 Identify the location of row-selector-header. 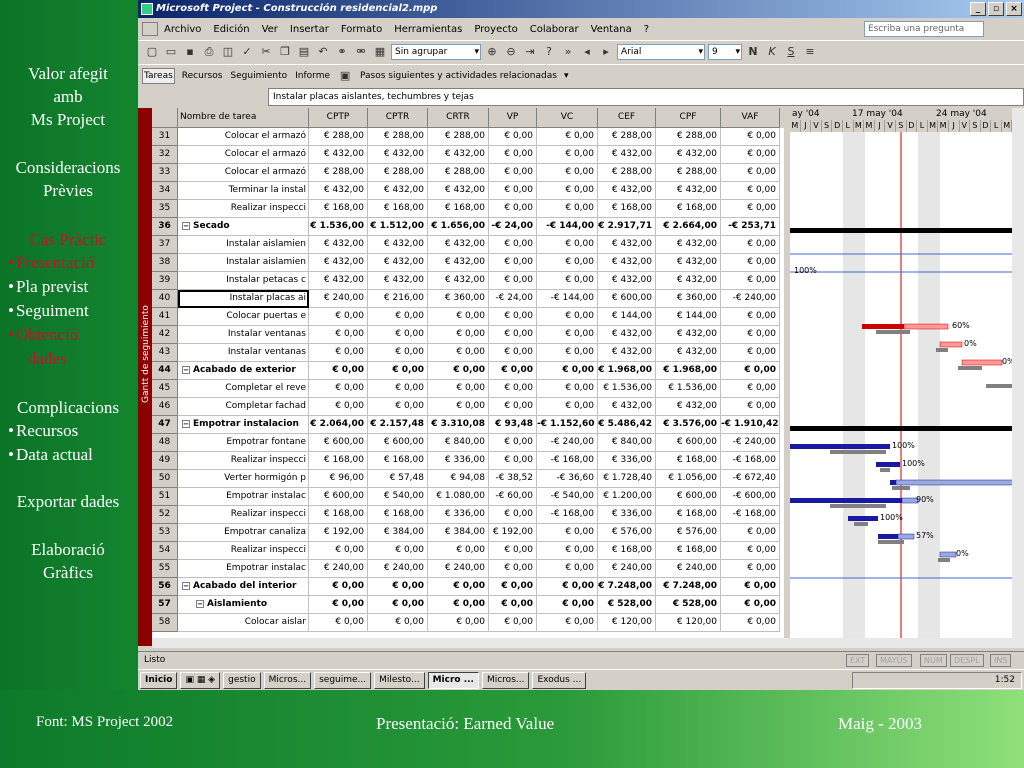
(165, 118).